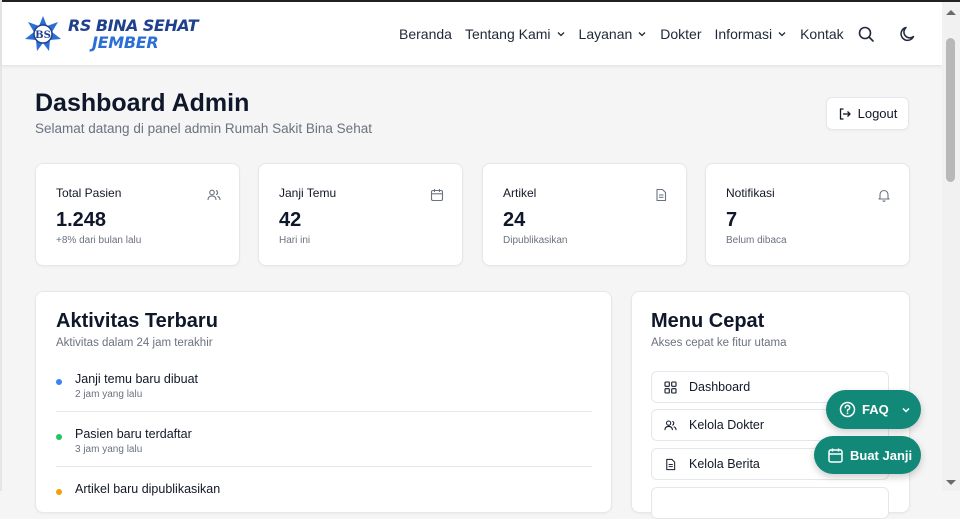  I want to click on nav-informasi: Informasi, so click(751, 34).